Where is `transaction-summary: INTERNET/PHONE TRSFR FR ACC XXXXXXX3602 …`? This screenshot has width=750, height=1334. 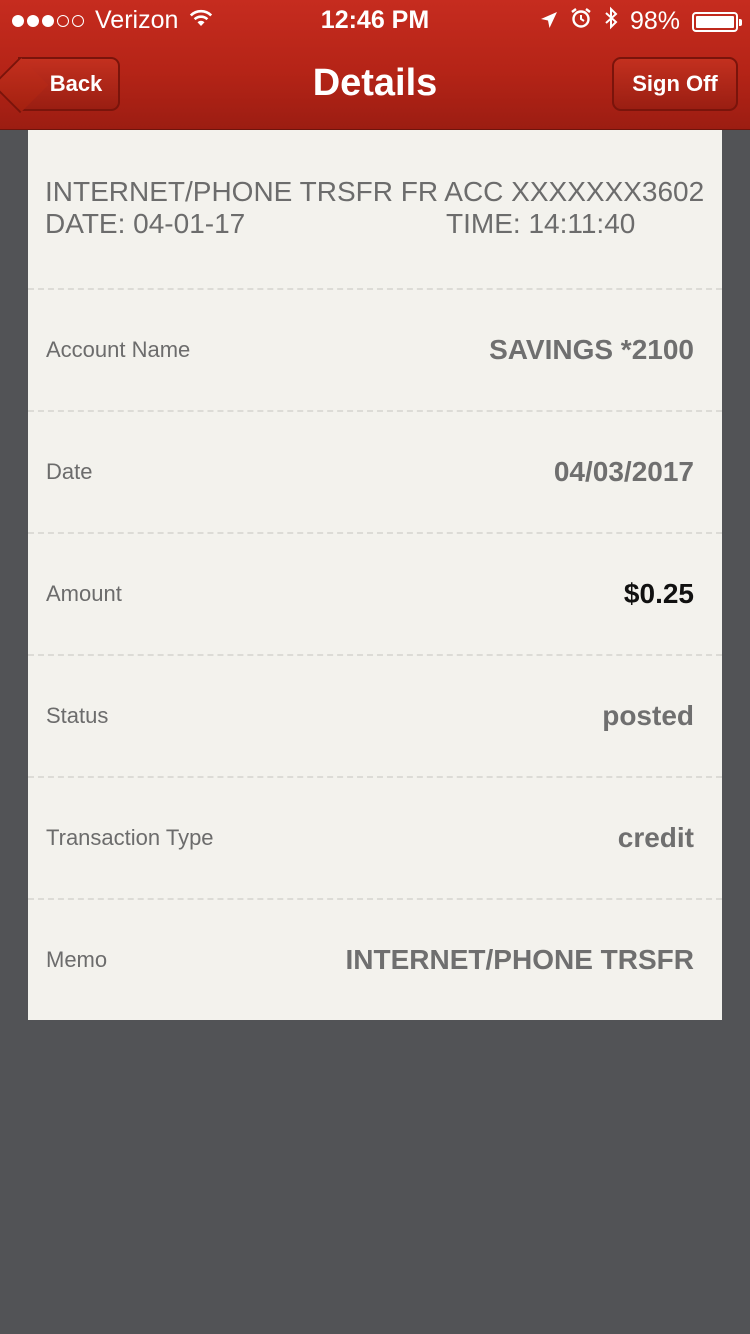 transaction-summary: INTERNET/PHONE TRSFR FR ACC XXXXXXX3602 … is located at coordinates (375, 210).